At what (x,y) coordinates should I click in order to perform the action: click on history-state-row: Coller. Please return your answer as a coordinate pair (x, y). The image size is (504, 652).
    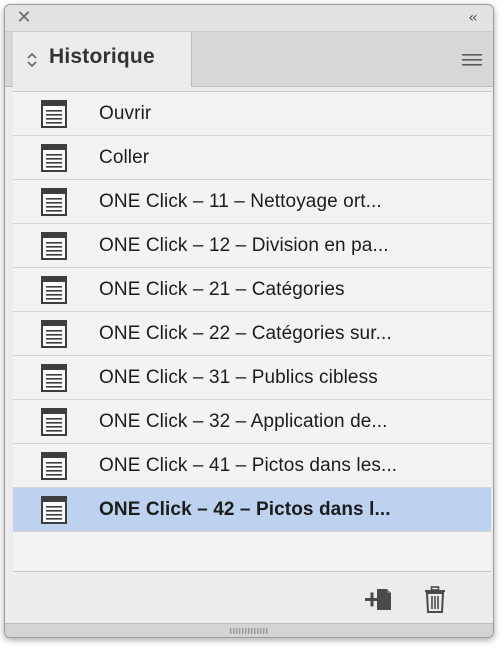
    Looking at the image, I should click on (252, 158).